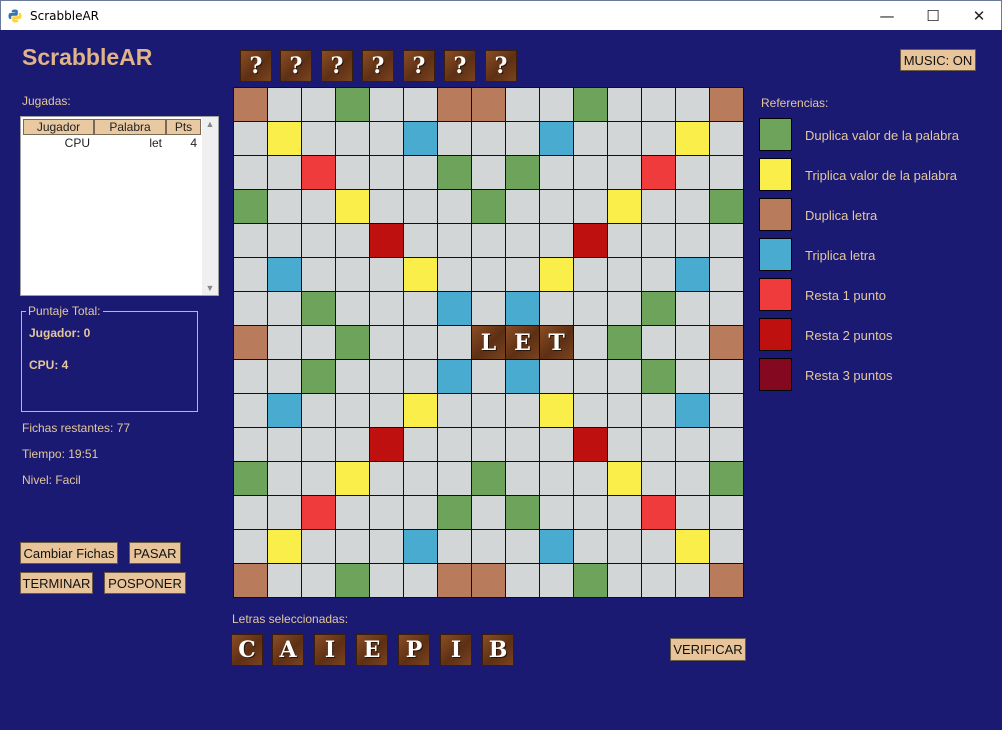 The height and width of the screenshot is (730, 1002). I want to click on column-header-points: Pts, so click(183, 127).